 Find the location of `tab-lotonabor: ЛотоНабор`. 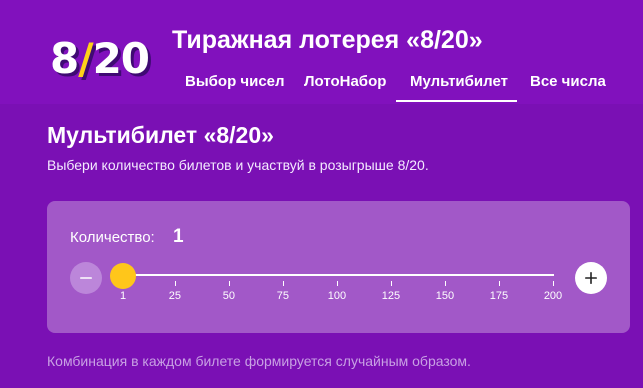

tab-lotonabor: ЛотоНабор is located at coordinates (345, 81).